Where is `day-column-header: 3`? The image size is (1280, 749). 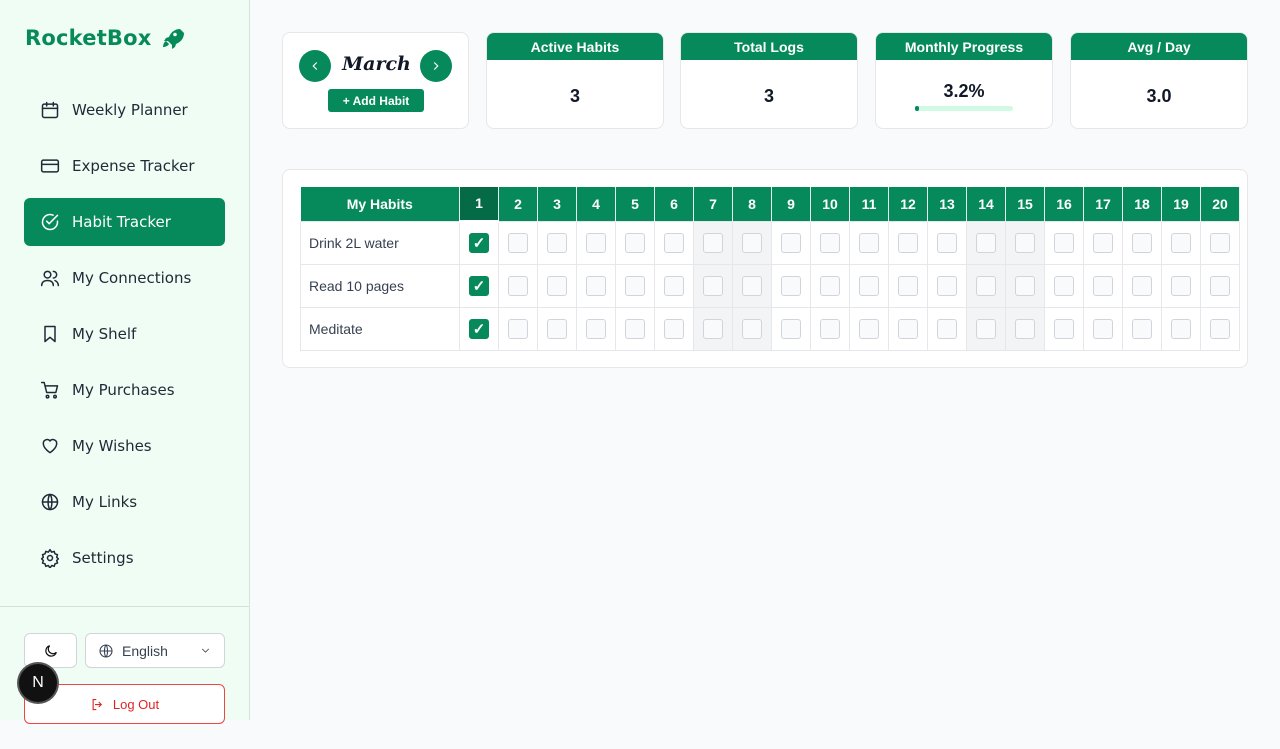
day-column-header: 3 is located at coordinates (557, 204).